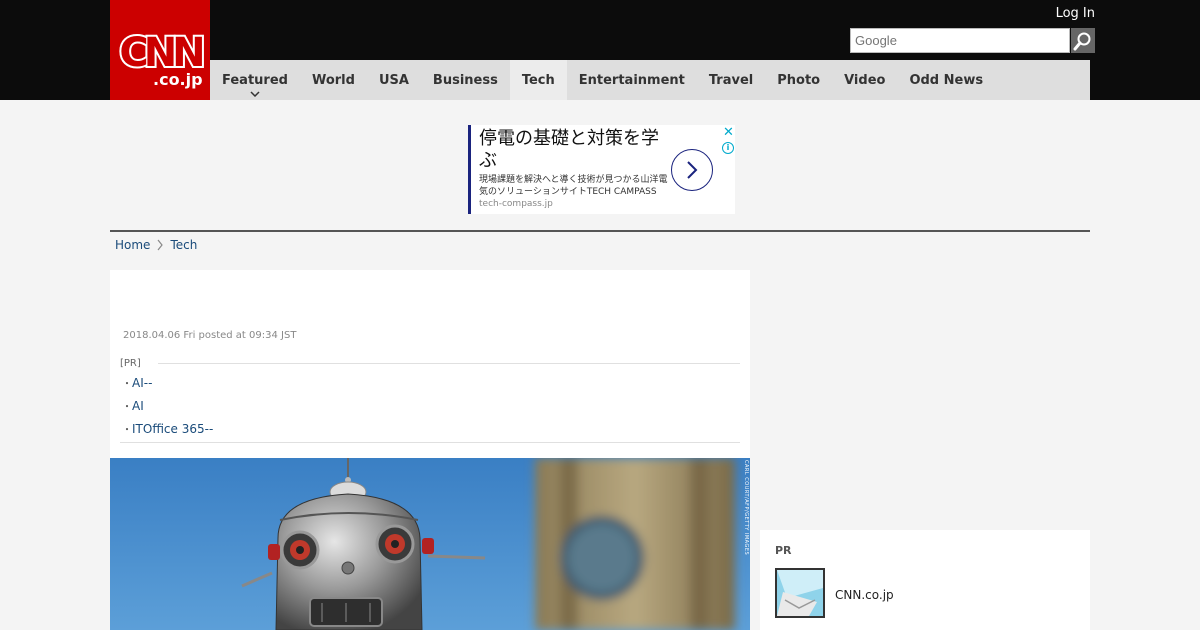 This screenshot has width=1200, height=630. I want to click on nav-label: USA, so click(393, 80).